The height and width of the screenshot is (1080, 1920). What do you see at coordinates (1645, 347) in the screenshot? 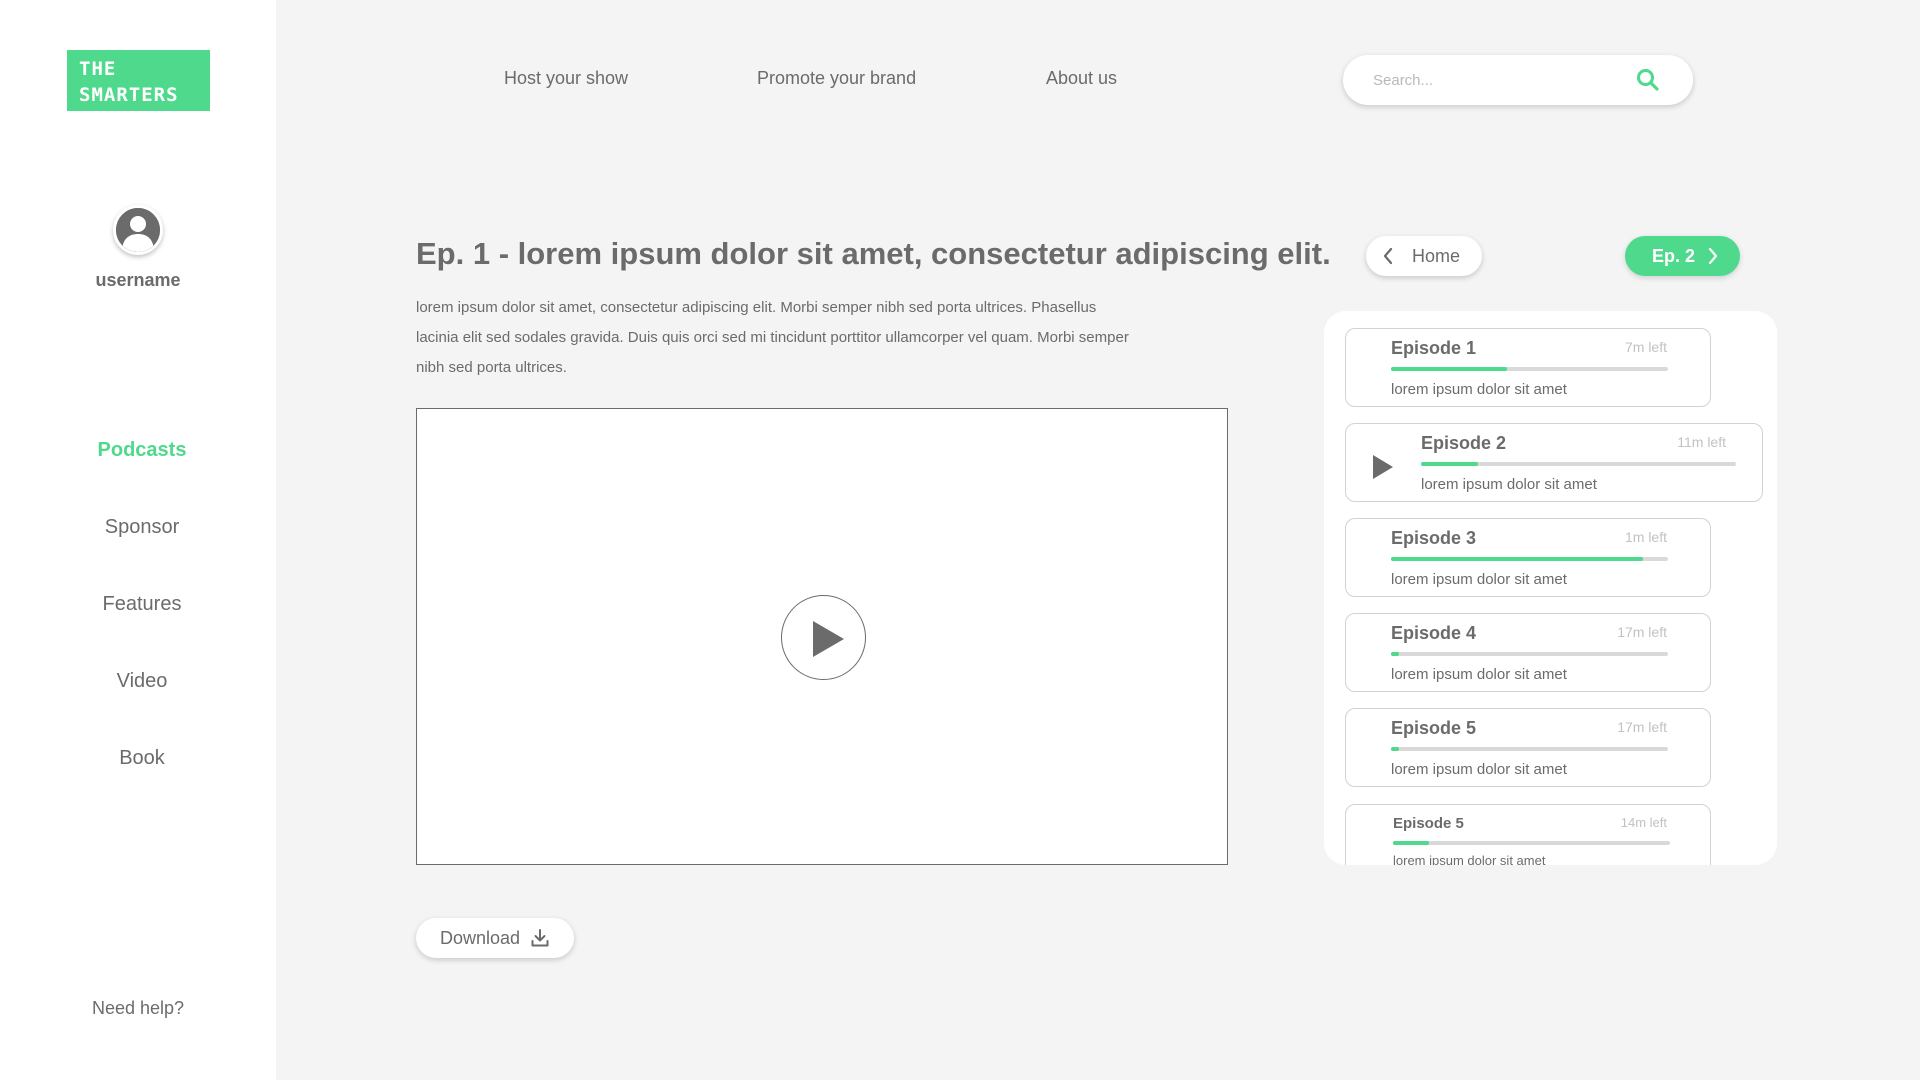
I see `episode-time-left: 7m left` at bounding box center [1645, 347].